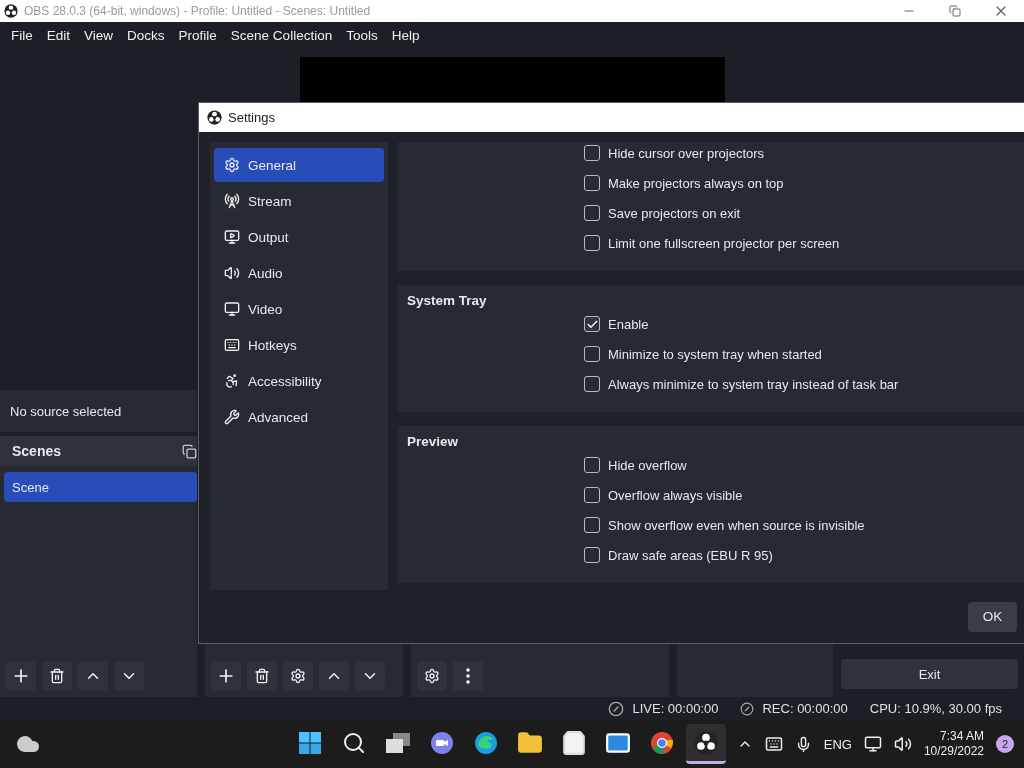 The height and width of the screenshot is (768, 1024). I want to click on volume-icon, so click(902, 744).